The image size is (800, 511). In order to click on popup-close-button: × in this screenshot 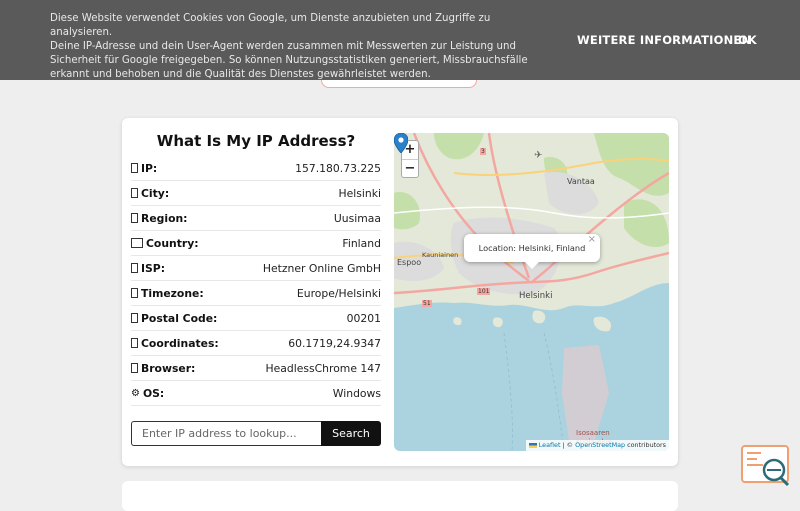, I will do `click(592, 240)`.